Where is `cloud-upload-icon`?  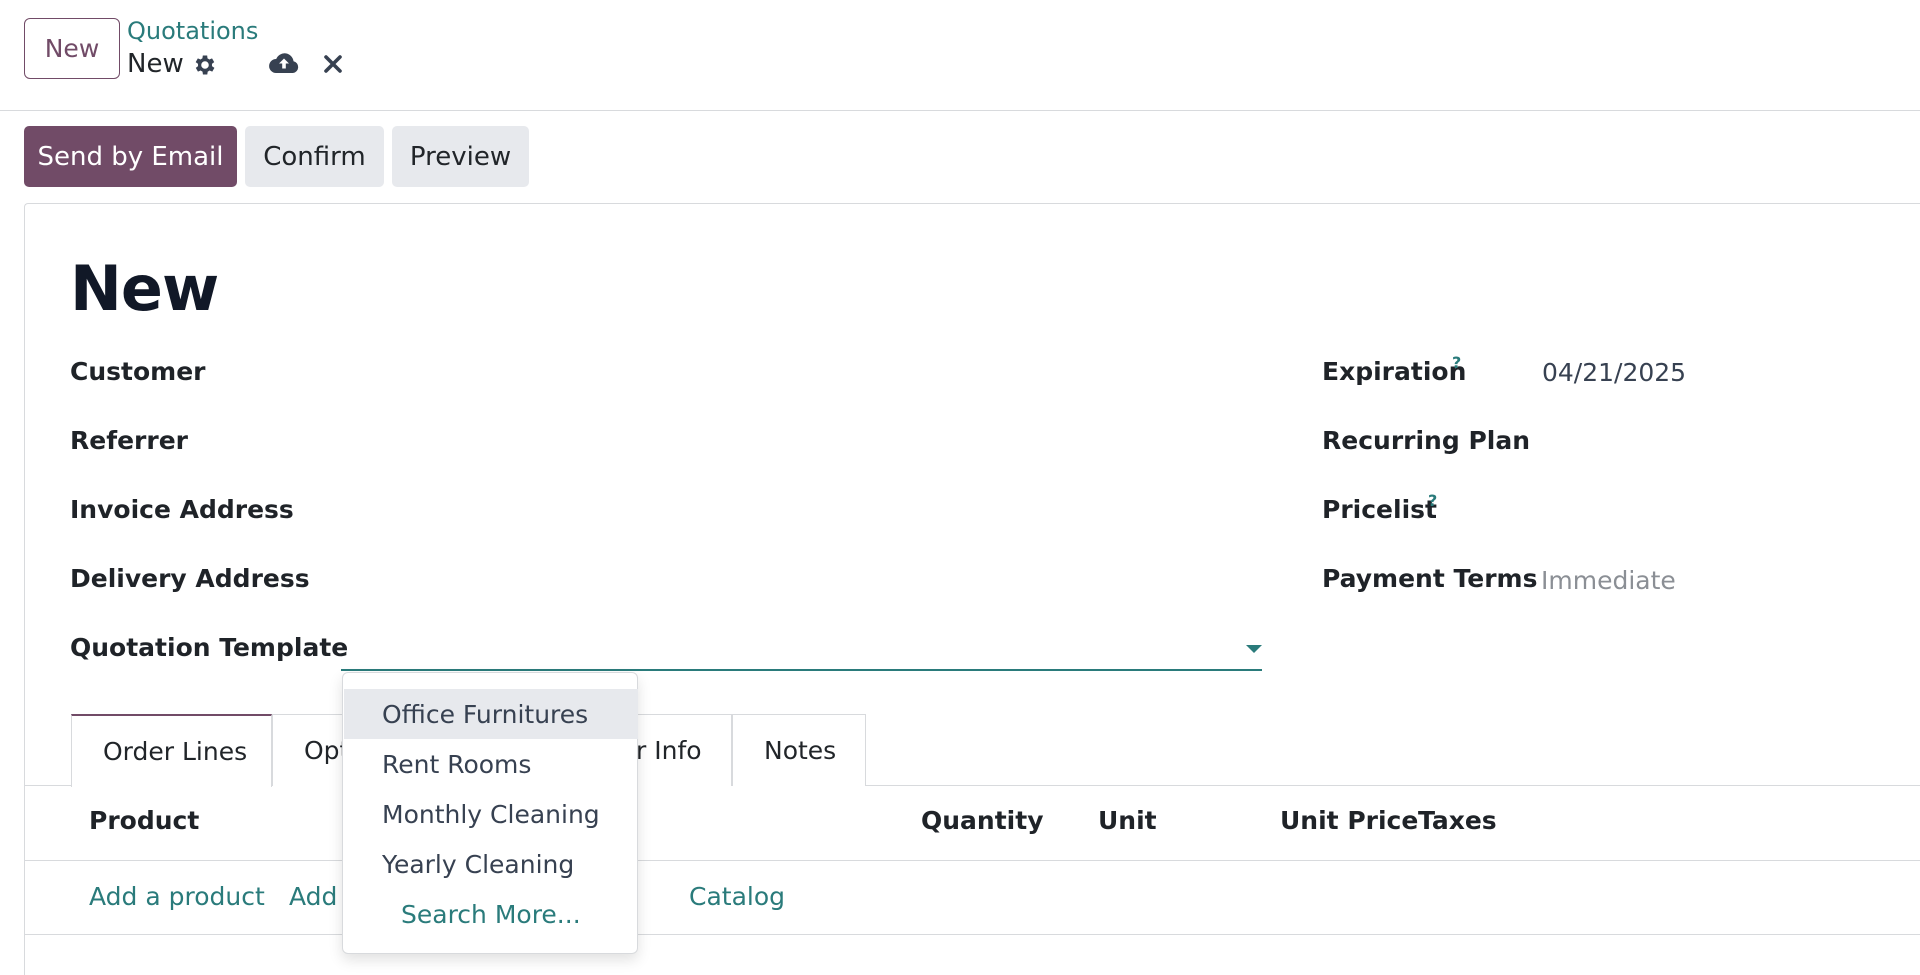
cloud-upload-icon is located at coordinates (284, 64).